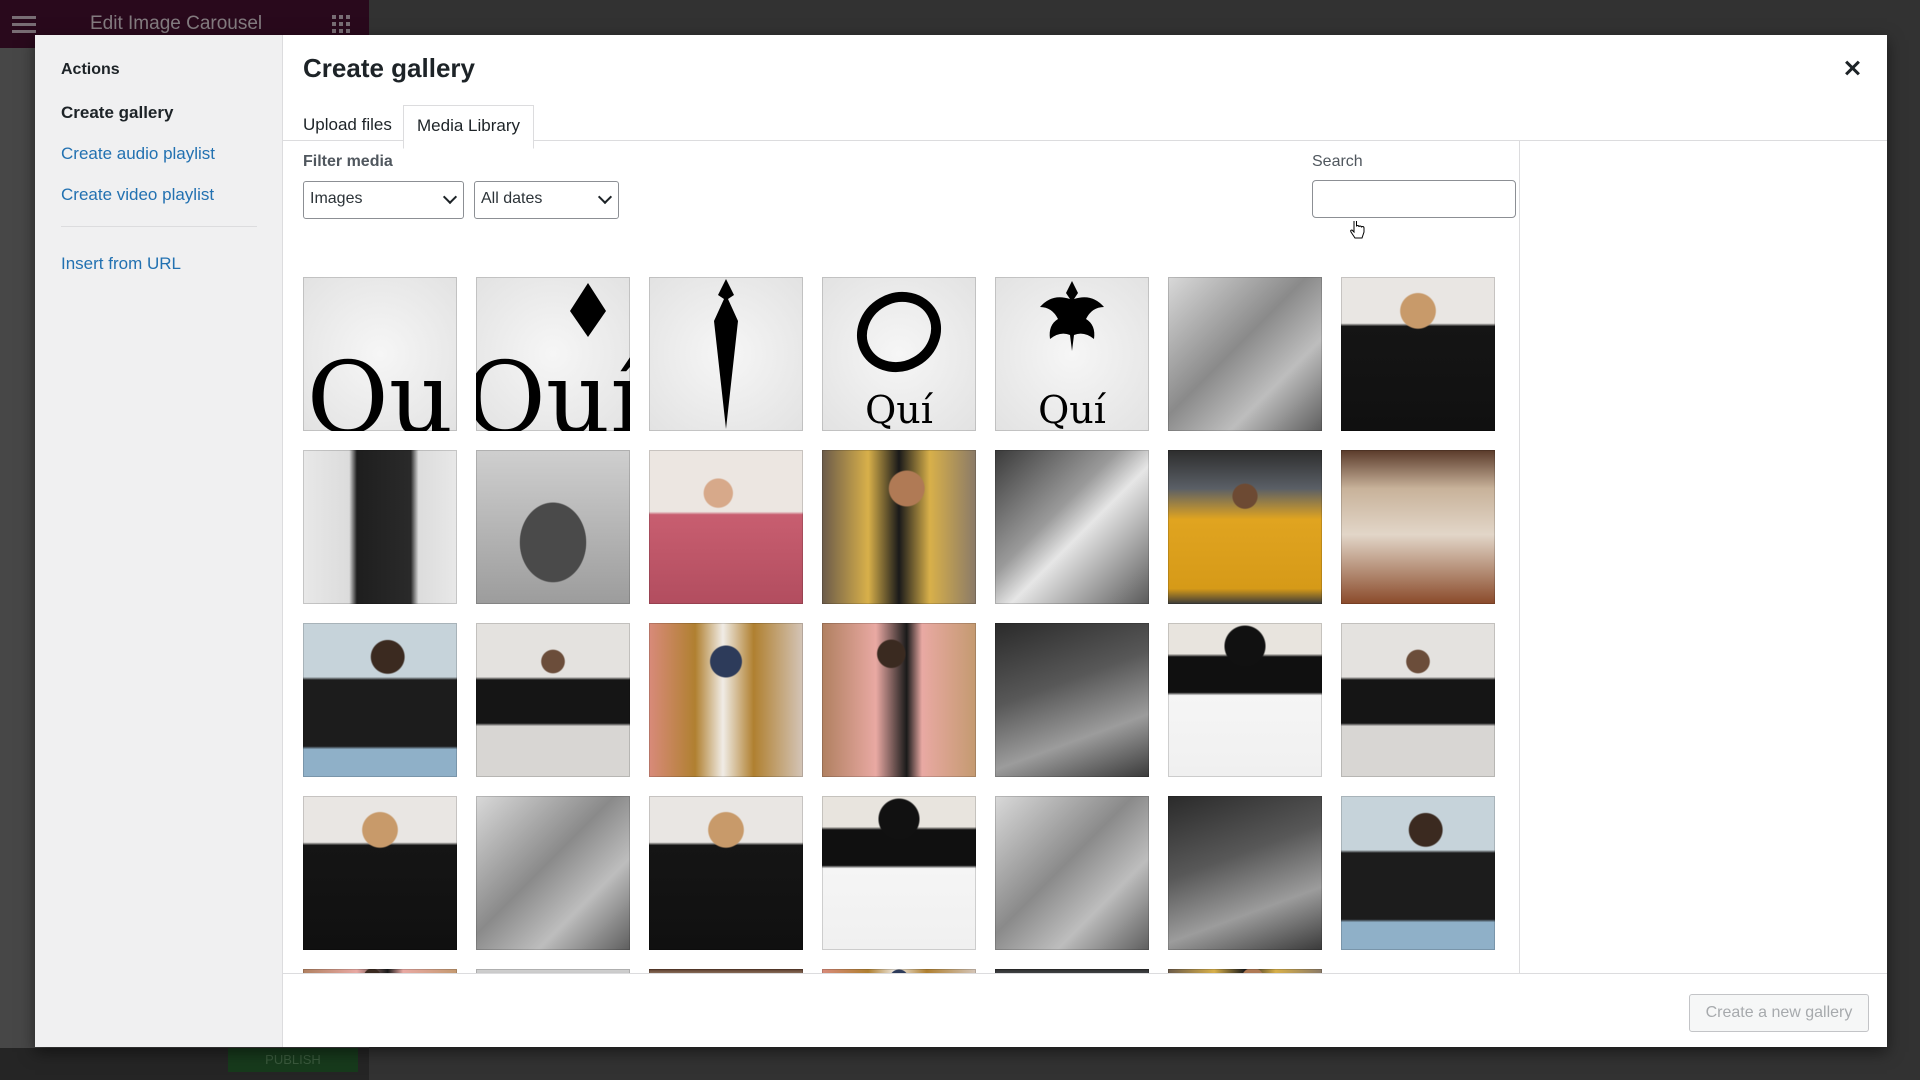  What do you see at coordinates (171, 195) in the screenshot?
I see `sidebar-item-create-video-playlist: Create video playlist` at bounding box center [171, 195].